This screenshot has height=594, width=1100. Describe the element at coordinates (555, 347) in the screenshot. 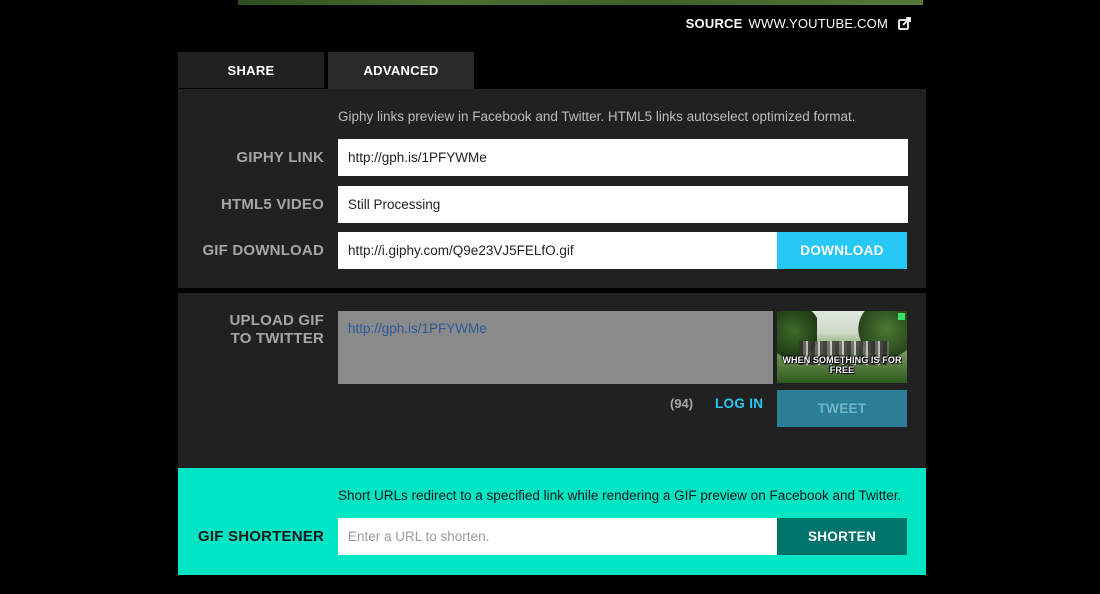

I see `tweet-textarea: http://gph.is/1PFYWMe` at that location.